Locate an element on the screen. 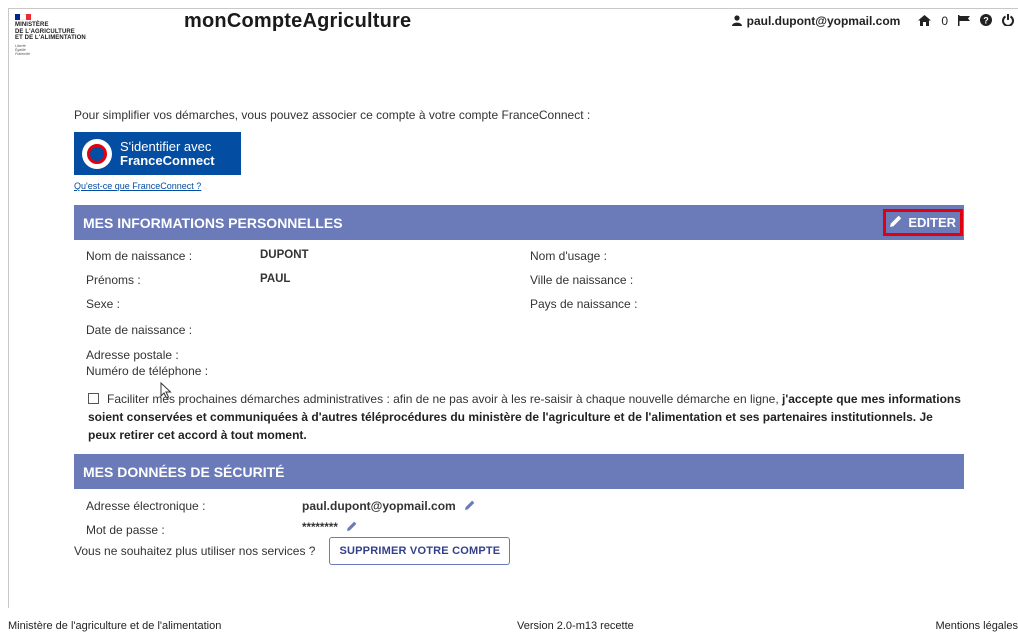  user-menu: paul.dupont@yopmail.com is located at coordinates (816, 21).